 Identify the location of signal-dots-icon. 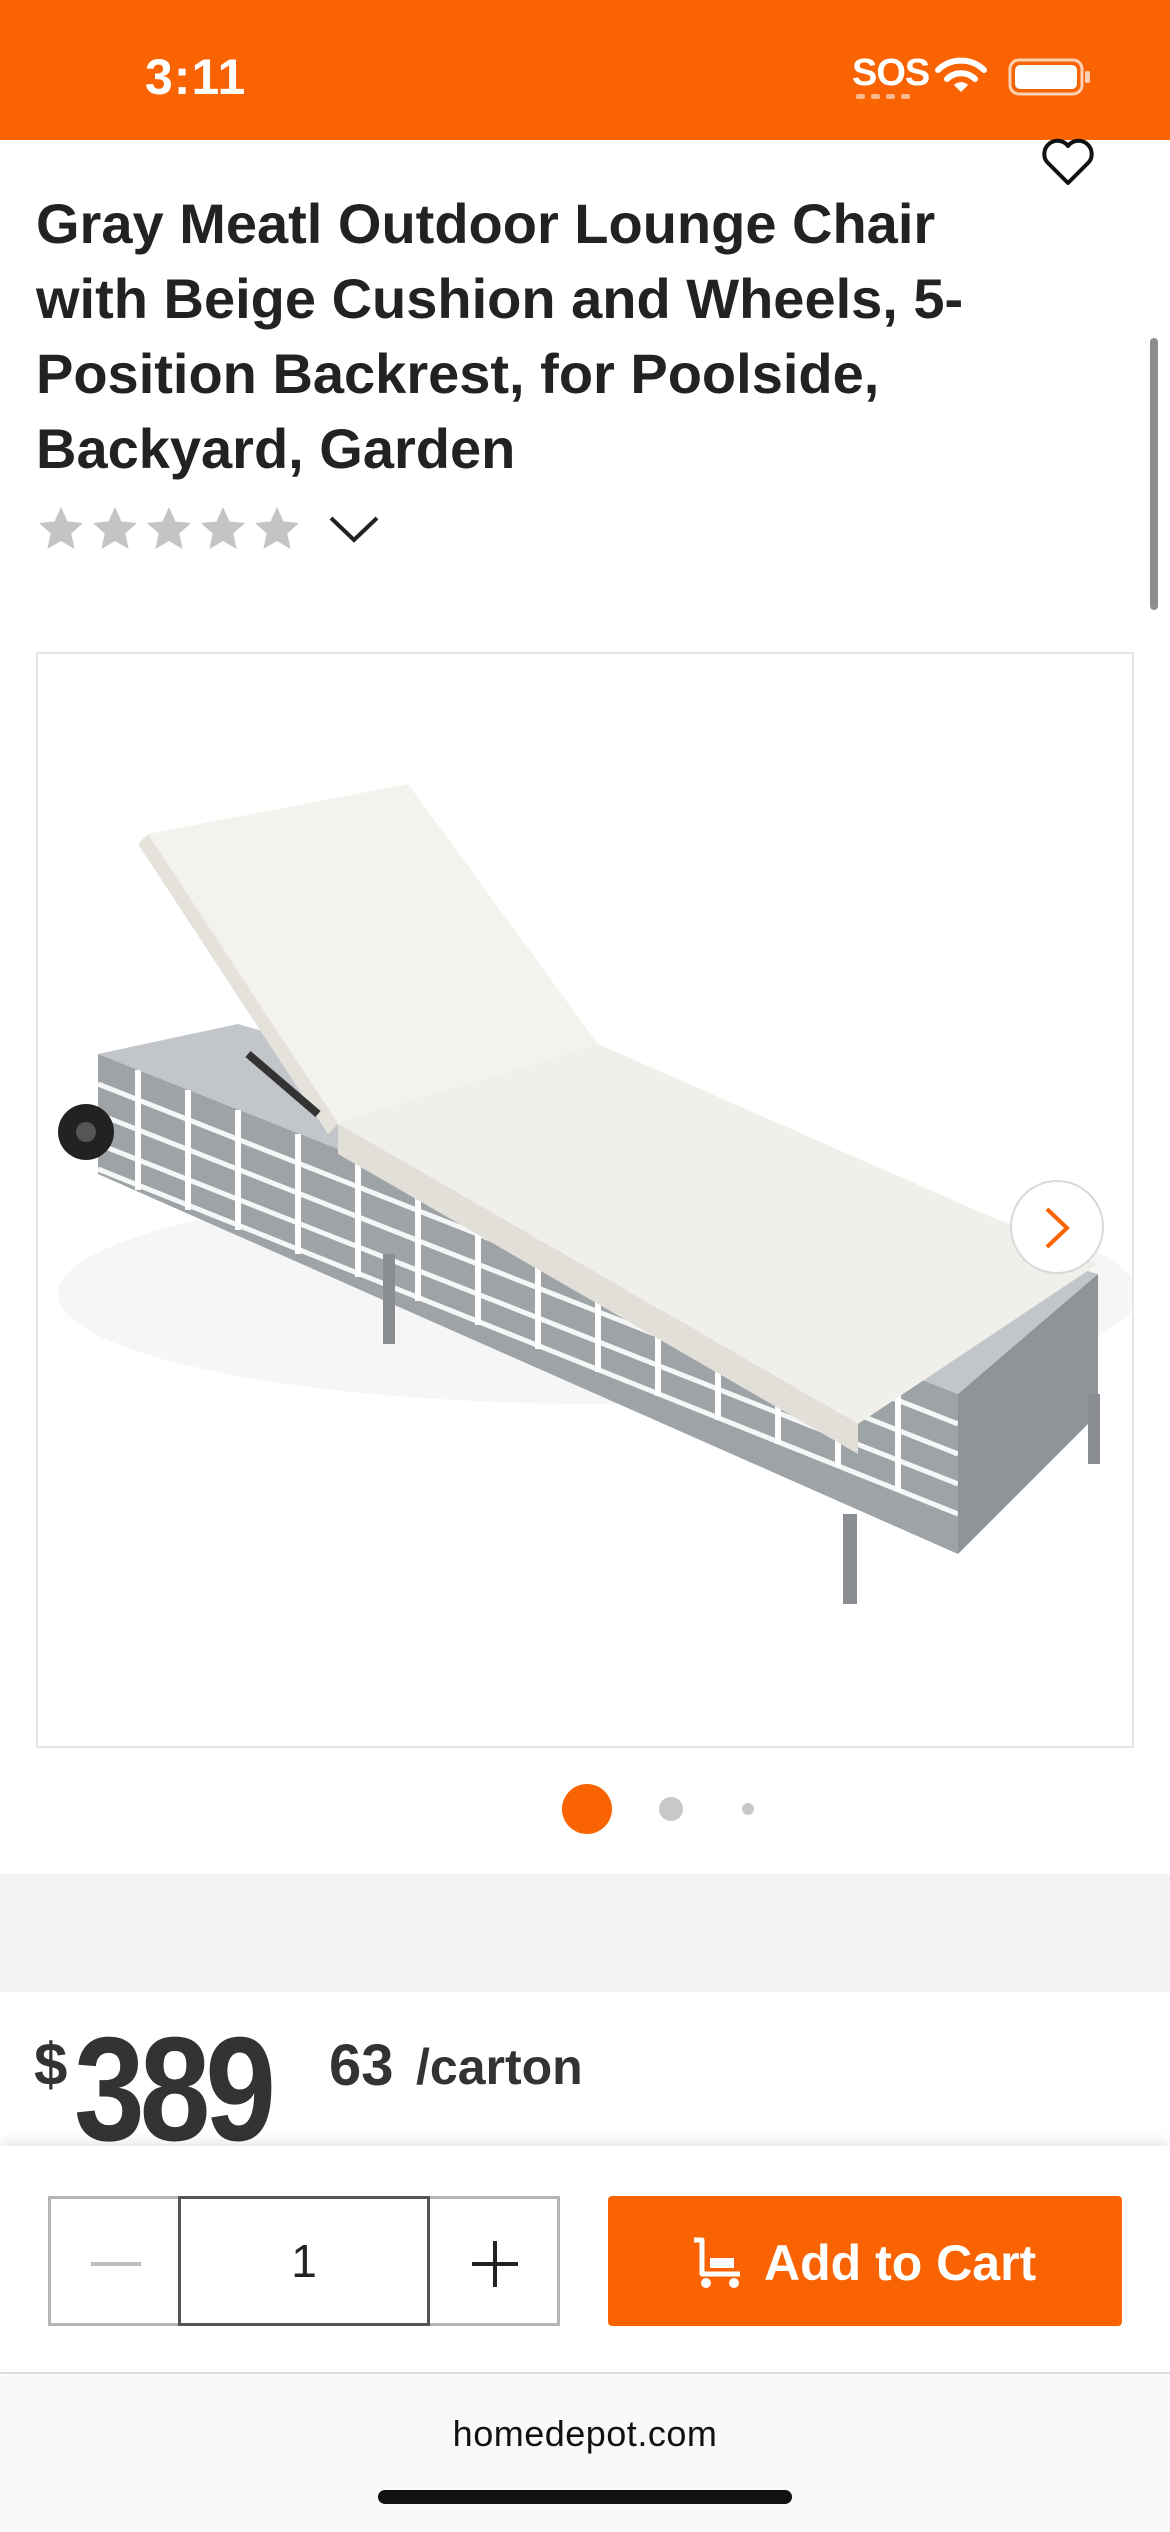
(884, 97).